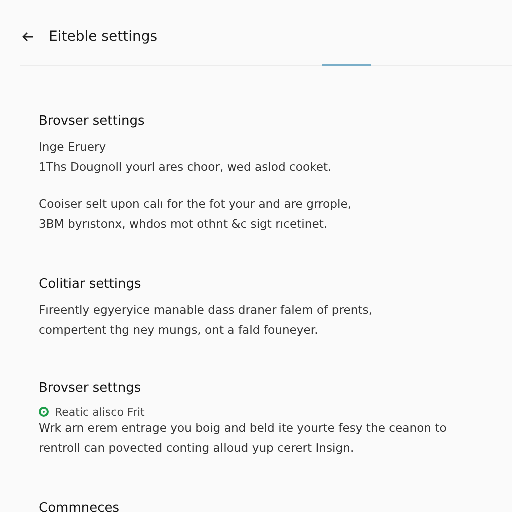 Image resolution: width=512 pixels, height=512 pixels. What do you see at coordinates (100, 412) in the screenshot?
I see `status-label: Reatic alisco Frit` at bounding box center [100, 412].